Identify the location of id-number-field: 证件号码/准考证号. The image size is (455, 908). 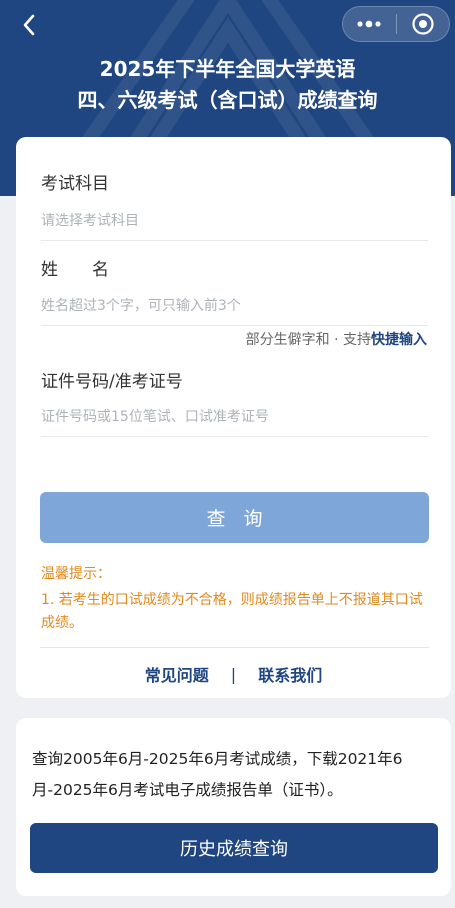
(234, 403).